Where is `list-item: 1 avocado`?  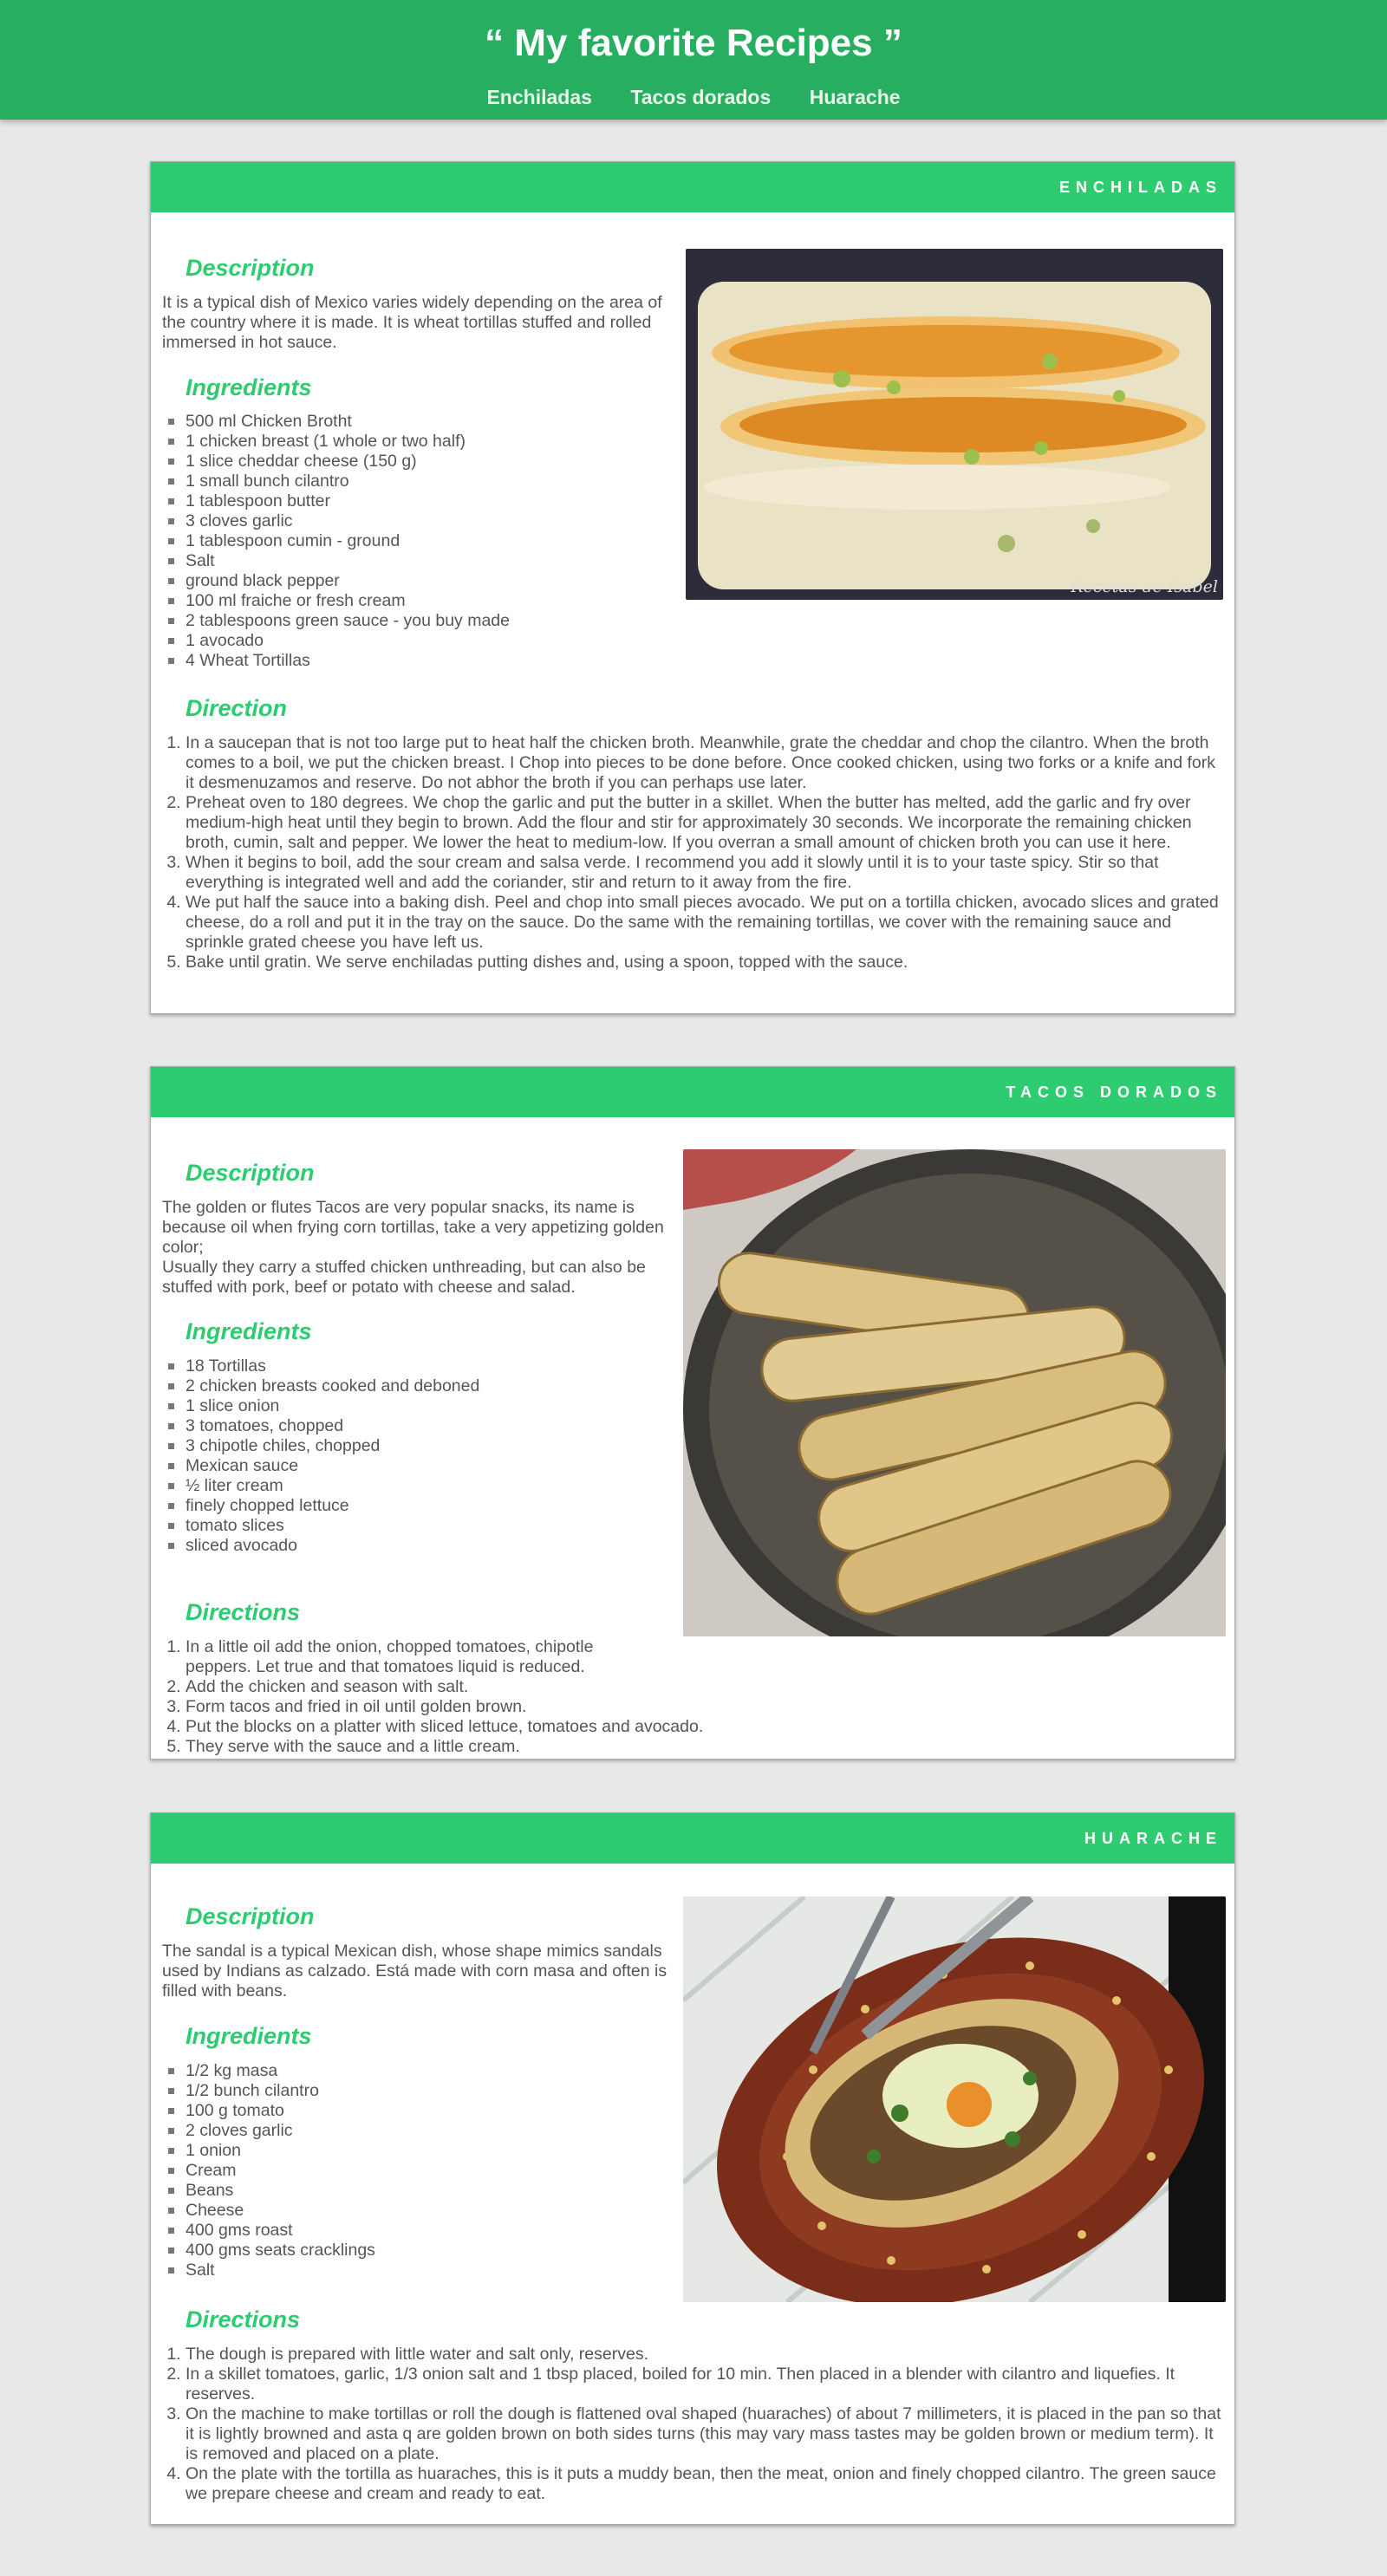
list-item: 1 avocado is located at coordinates (432, 641).